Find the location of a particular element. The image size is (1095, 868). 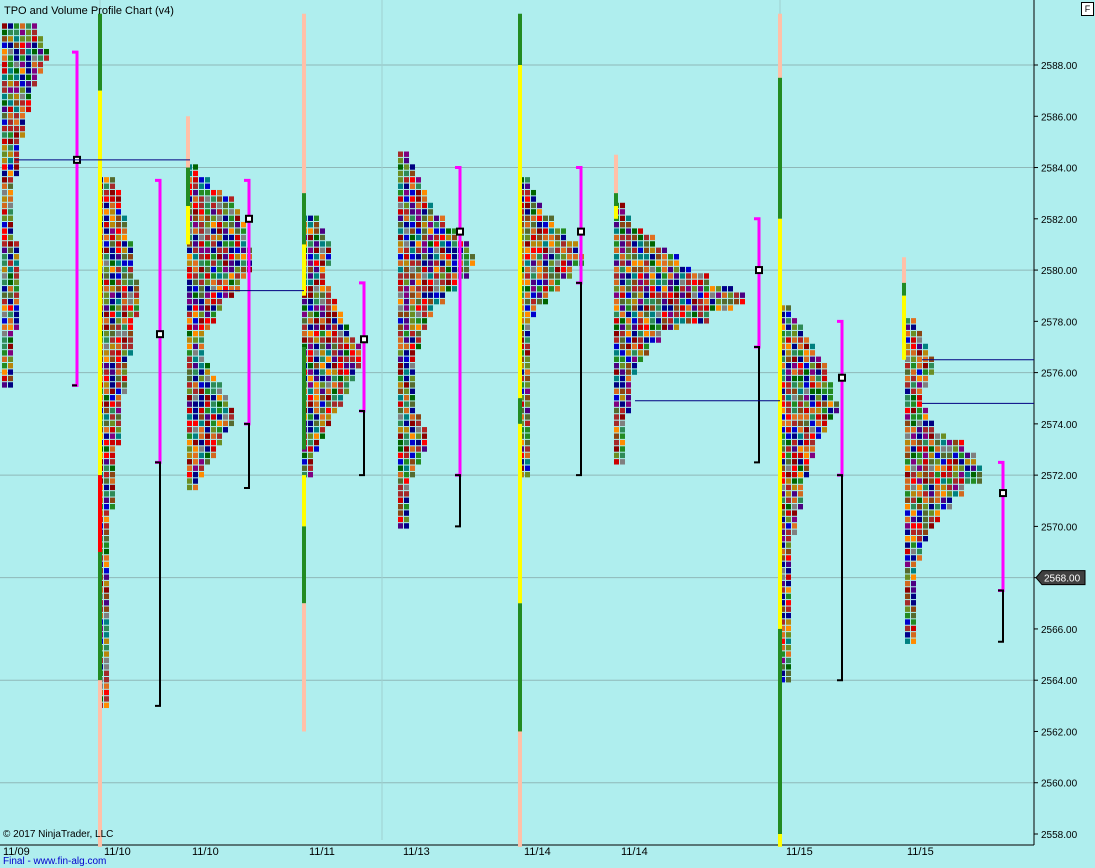

poc-marker is located at coordinates (364, 339).